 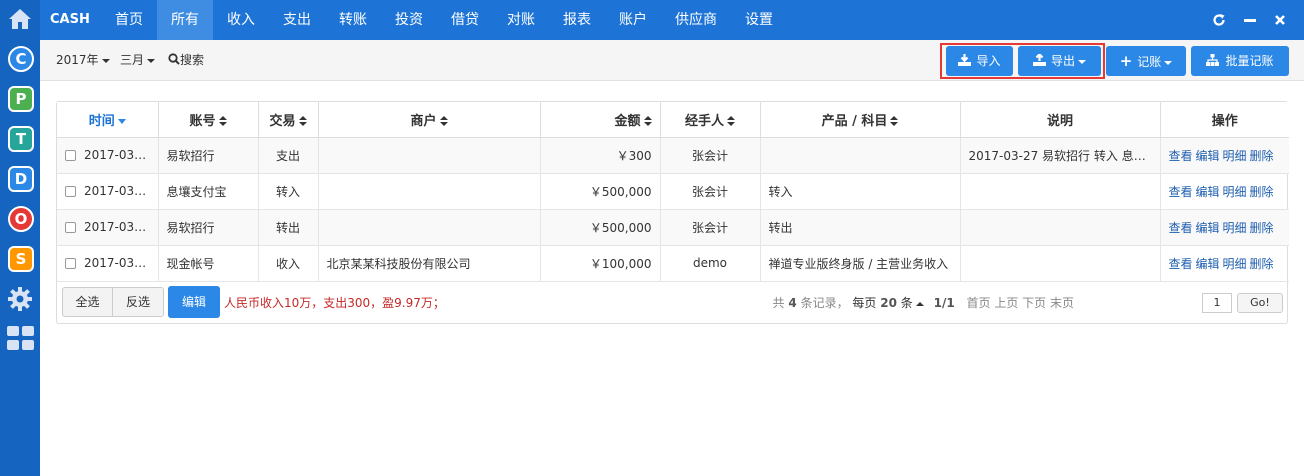 I want to click on app-icon-o: O, so click(x=21, y=219).